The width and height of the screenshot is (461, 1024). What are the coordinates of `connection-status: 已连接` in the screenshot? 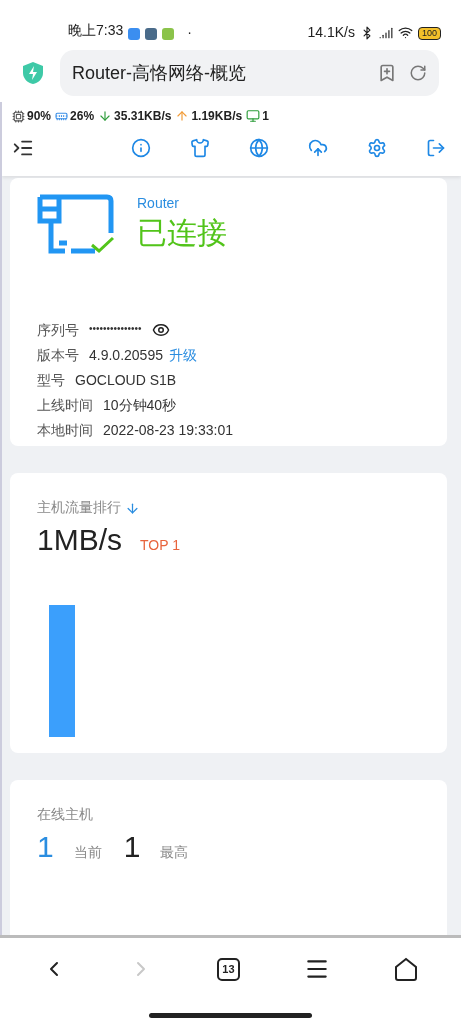 It's located at (182, 233).